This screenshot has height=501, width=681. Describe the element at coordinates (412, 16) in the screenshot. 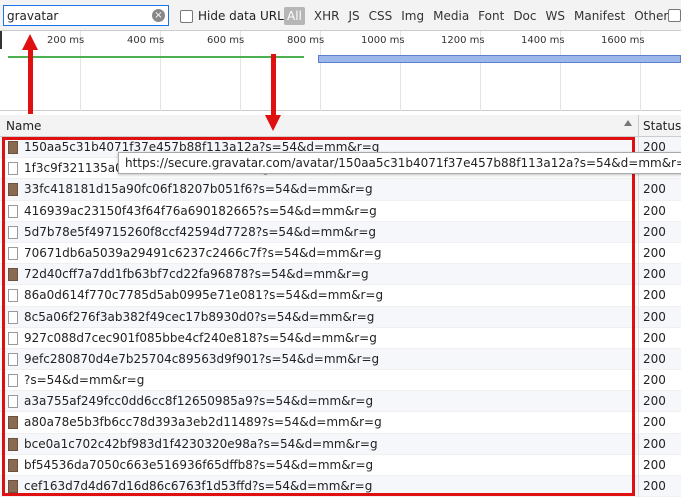

I see `filter-type-img: Img` at that location.